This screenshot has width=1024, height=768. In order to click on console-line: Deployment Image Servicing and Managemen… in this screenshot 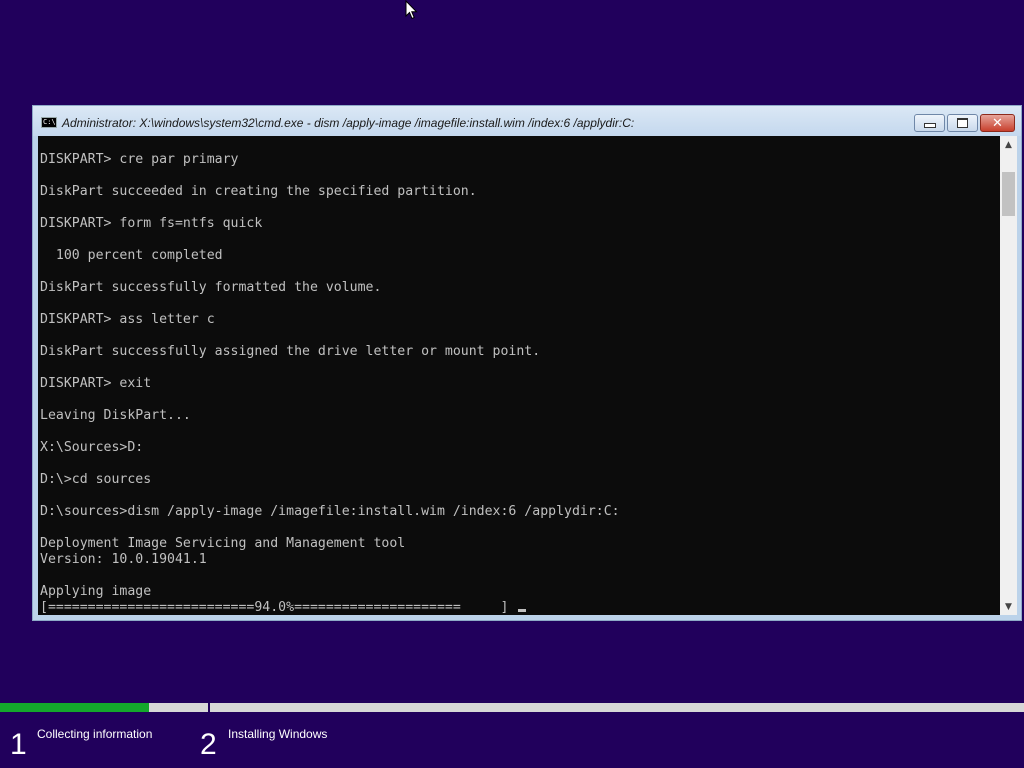, I will do `click(223, 543)`.